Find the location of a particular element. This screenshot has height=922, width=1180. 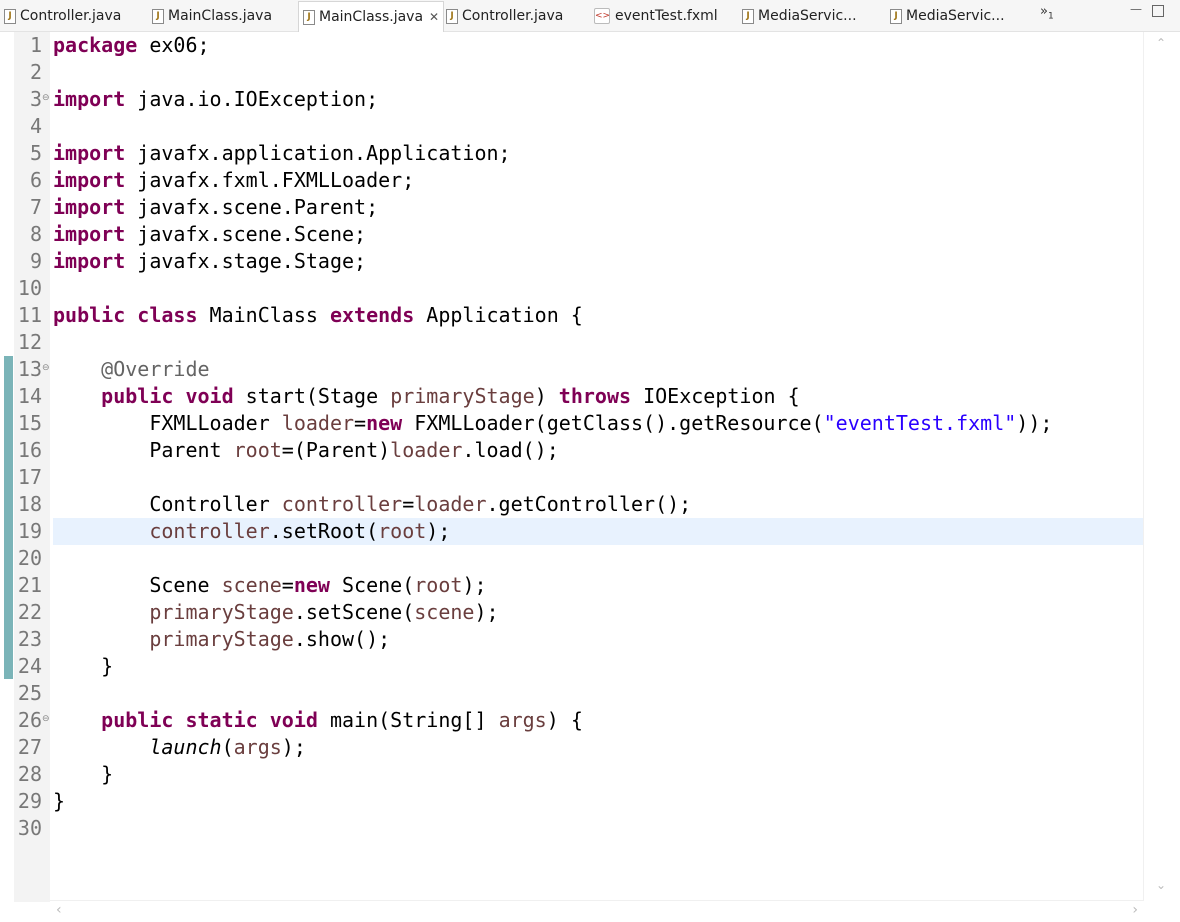

tab-label: eventTest.fxml is located at coordinates (666, 16).